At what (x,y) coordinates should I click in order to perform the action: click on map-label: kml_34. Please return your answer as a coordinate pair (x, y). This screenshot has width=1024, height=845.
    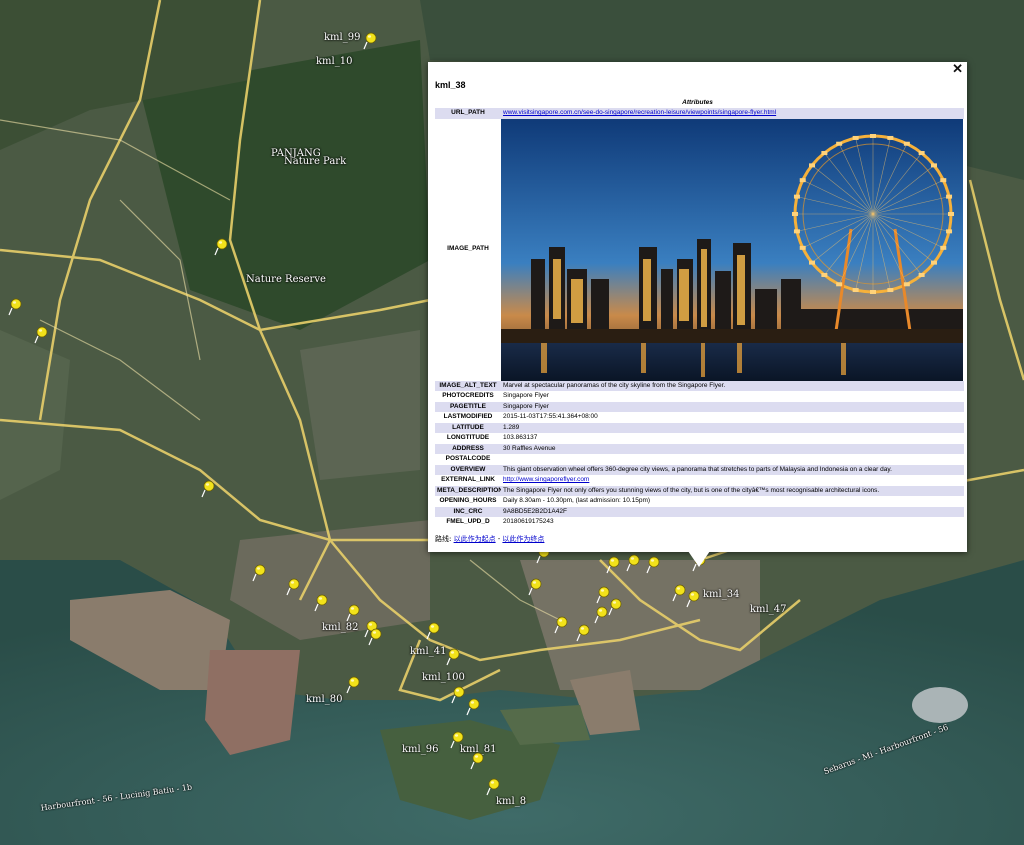
    Looking at the image, I should click on (721, 594).